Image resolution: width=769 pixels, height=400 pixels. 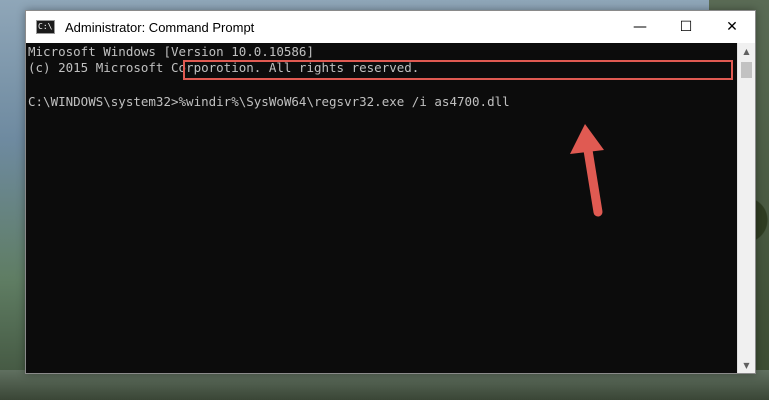 I want to click on close-icon: ✕, so click(x=732, y=27).